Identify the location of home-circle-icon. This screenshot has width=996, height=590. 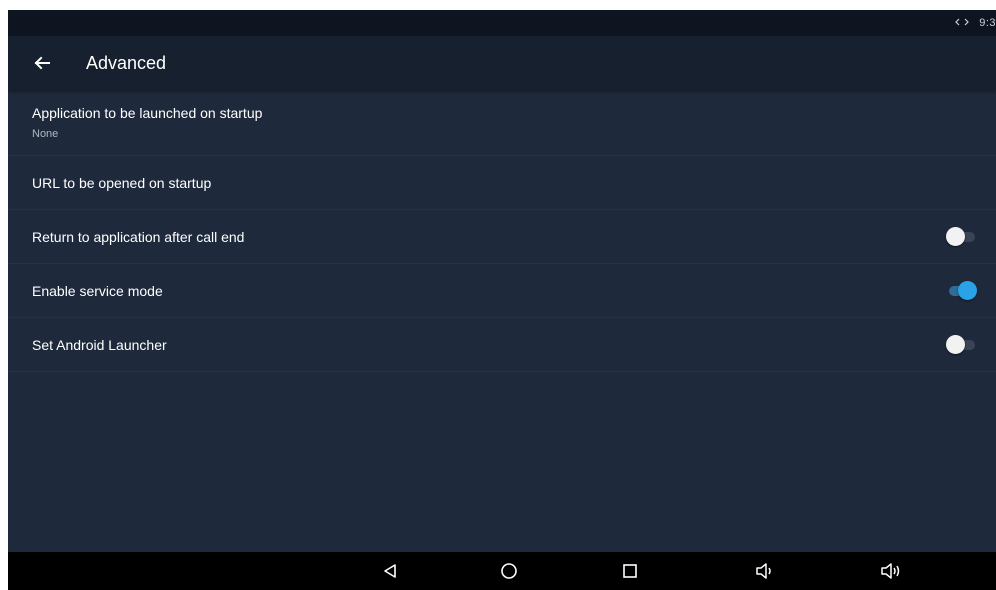
(509, 571).